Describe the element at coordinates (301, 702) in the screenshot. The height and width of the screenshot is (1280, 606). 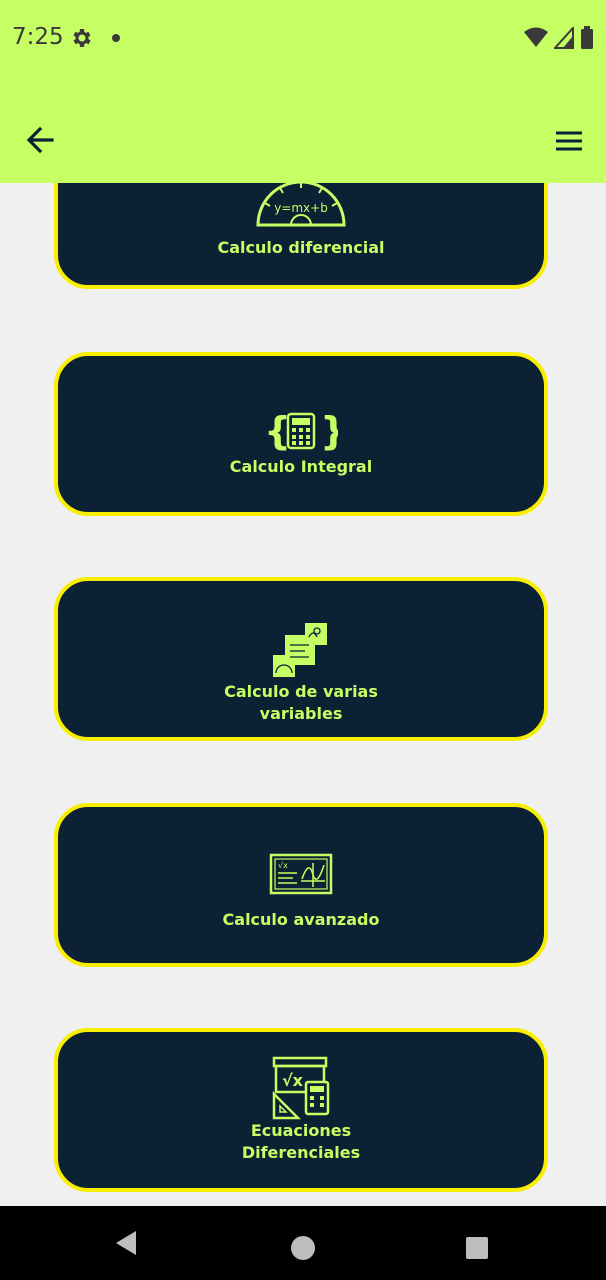
I see `course-label: Calculo de varias variables` at that location.